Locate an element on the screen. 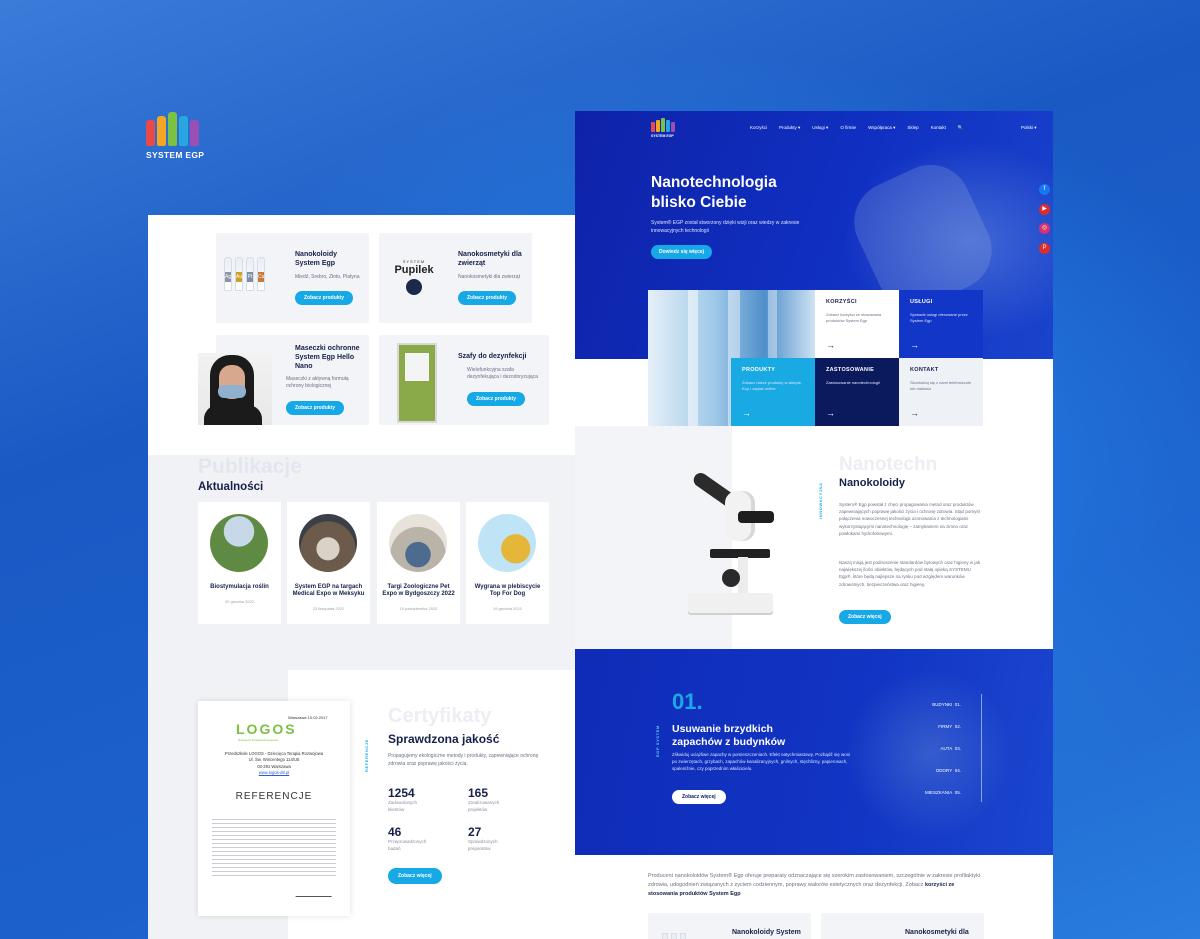  instagram-icon: ◎ is located at coordinates (1044, 228).